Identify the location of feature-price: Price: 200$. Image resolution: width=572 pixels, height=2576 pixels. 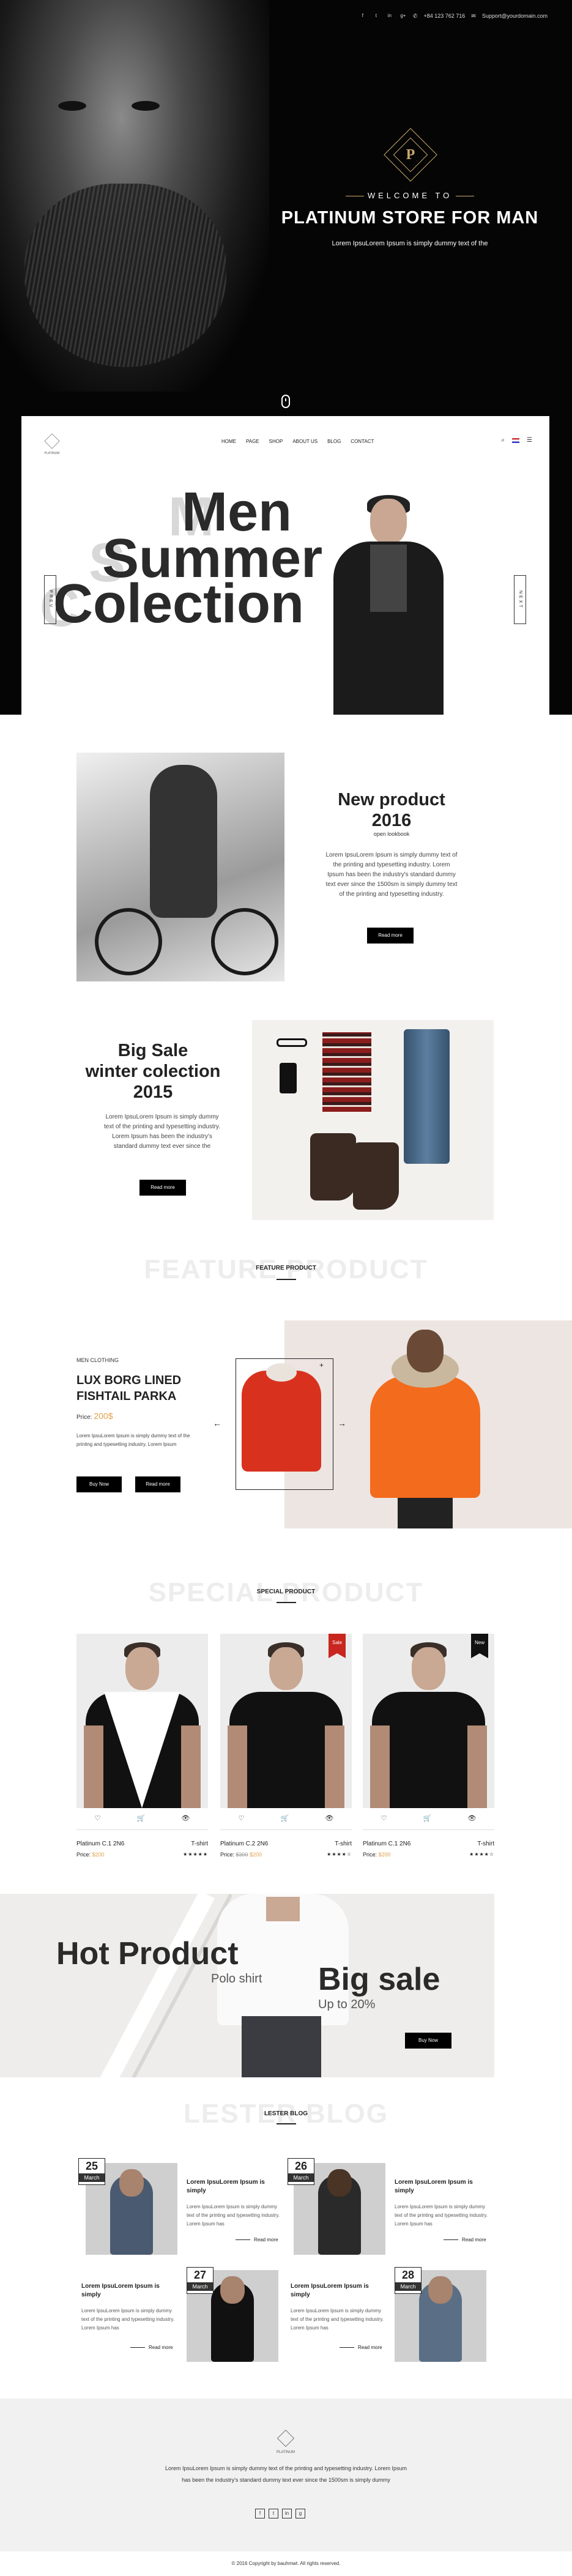
(94, 1416).